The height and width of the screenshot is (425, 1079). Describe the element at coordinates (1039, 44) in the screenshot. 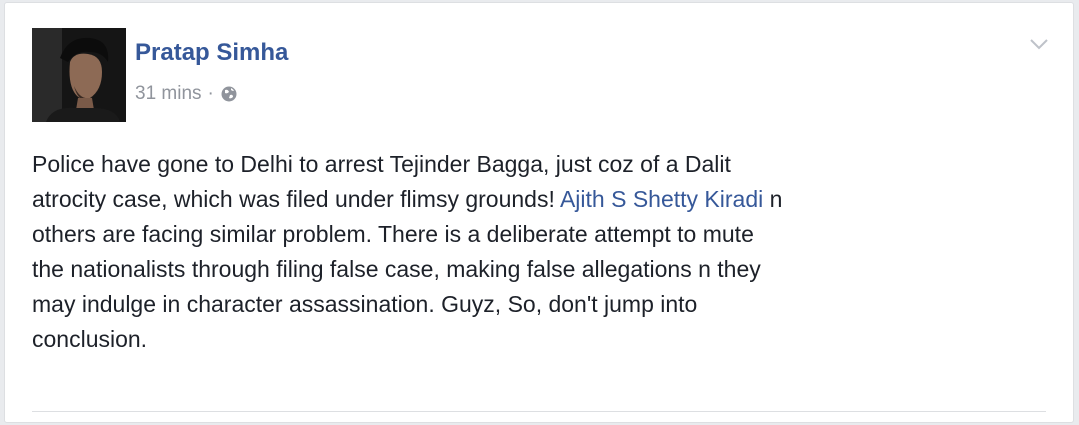

I see `chevron-down-icon` at that location.